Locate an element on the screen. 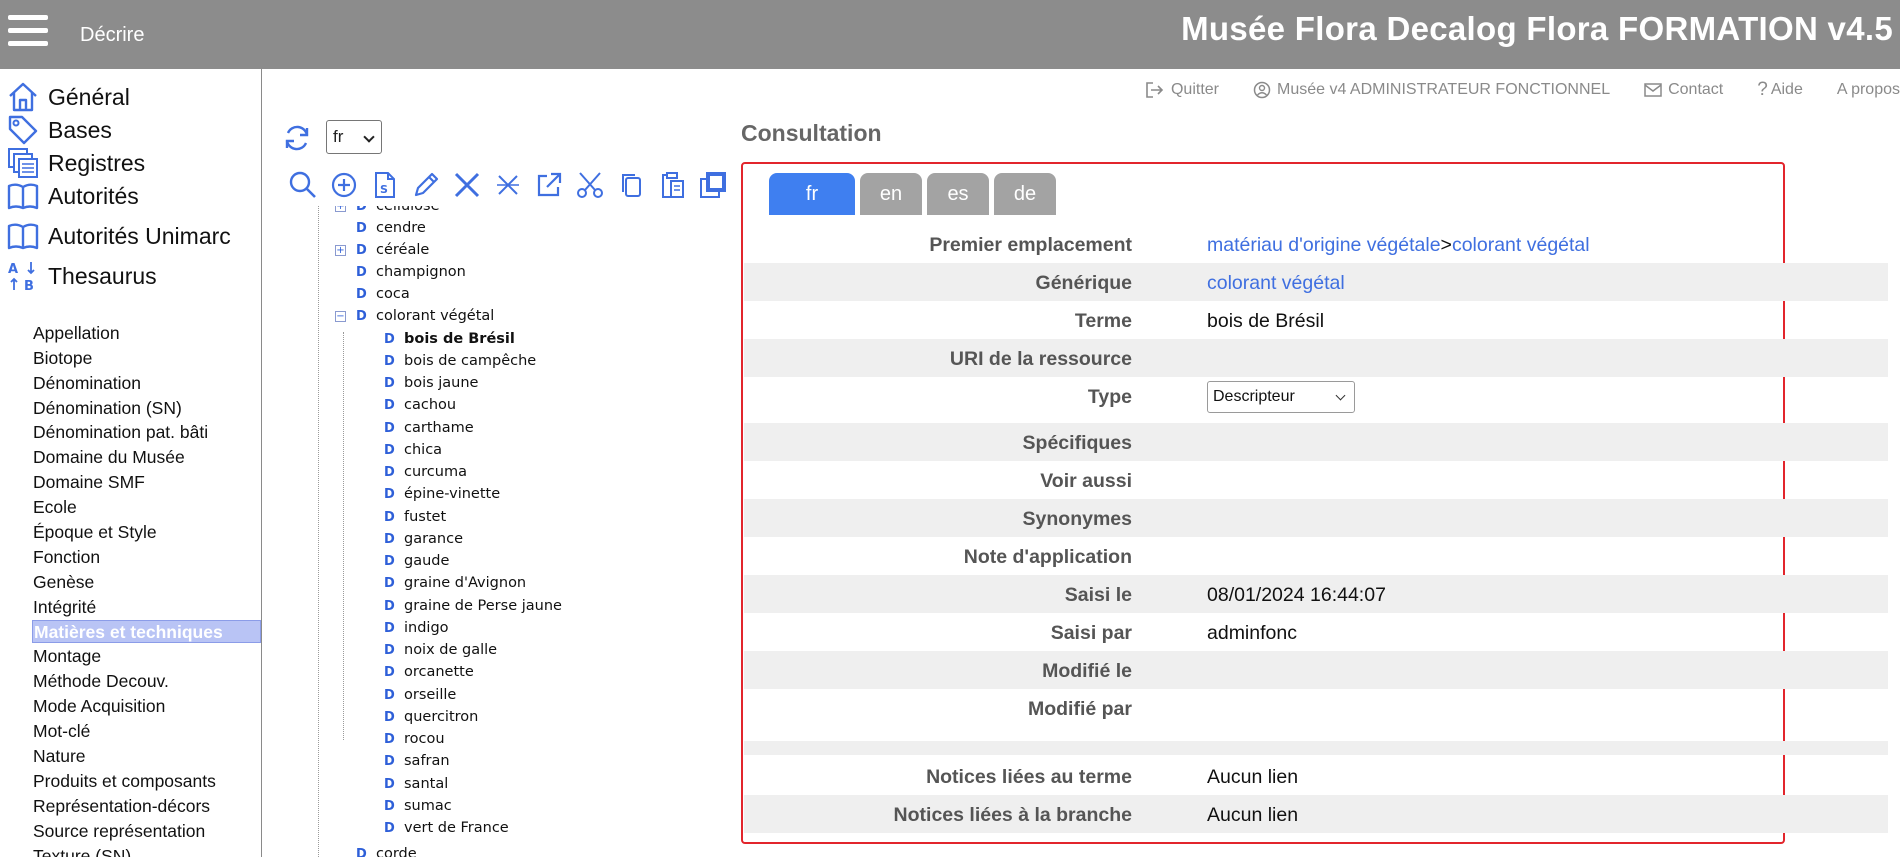 This screenshot has width=1900, height=857. tree-node: Dvert de France is located at coordinates (446, 828).